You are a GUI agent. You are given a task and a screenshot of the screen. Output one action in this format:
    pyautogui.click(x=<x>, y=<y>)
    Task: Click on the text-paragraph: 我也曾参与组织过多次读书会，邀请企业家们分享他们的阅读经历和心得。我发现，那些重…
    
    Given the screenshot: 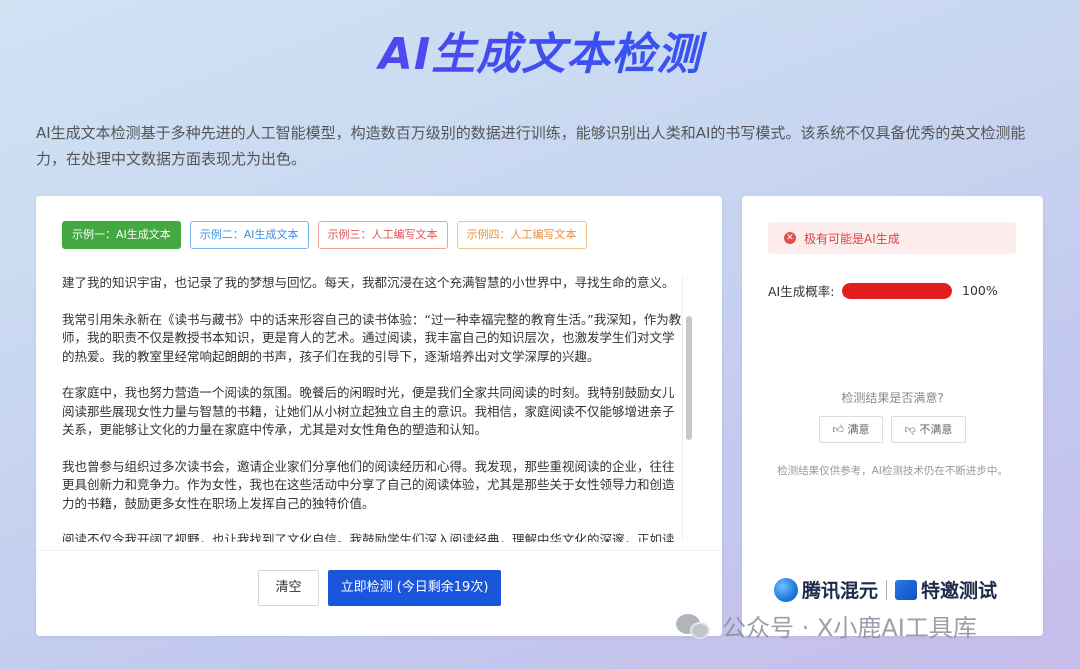 What is the action you would take?
    pyautogui.click(x=368, y=484)
    